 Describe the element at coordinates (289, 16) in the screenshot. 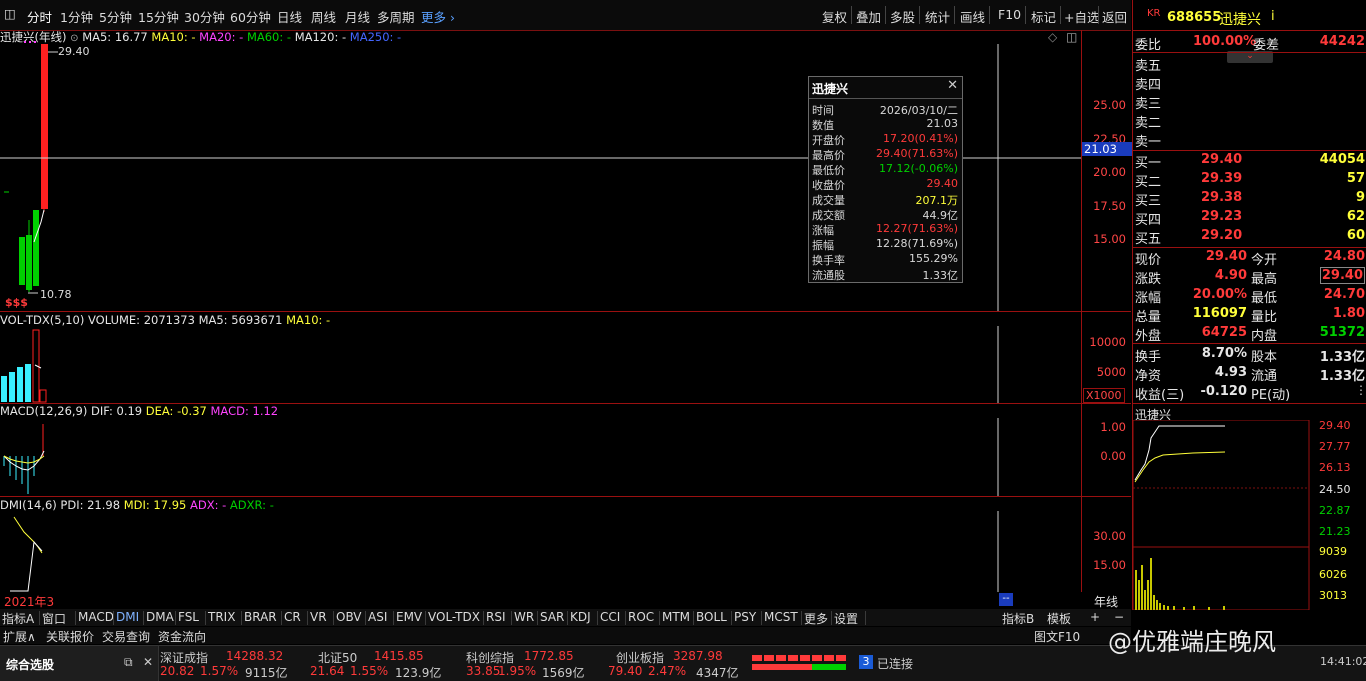

I see `tab-day: 日线` at that location.